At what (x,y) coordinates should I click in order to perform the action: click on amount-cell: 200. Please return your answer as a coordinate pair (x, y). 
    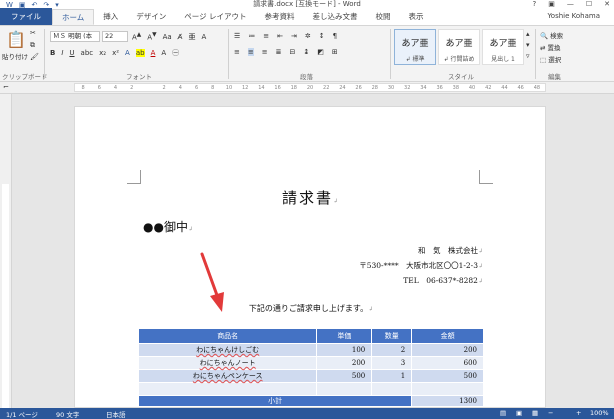
    Looking at the image, I should click on (447, 350).